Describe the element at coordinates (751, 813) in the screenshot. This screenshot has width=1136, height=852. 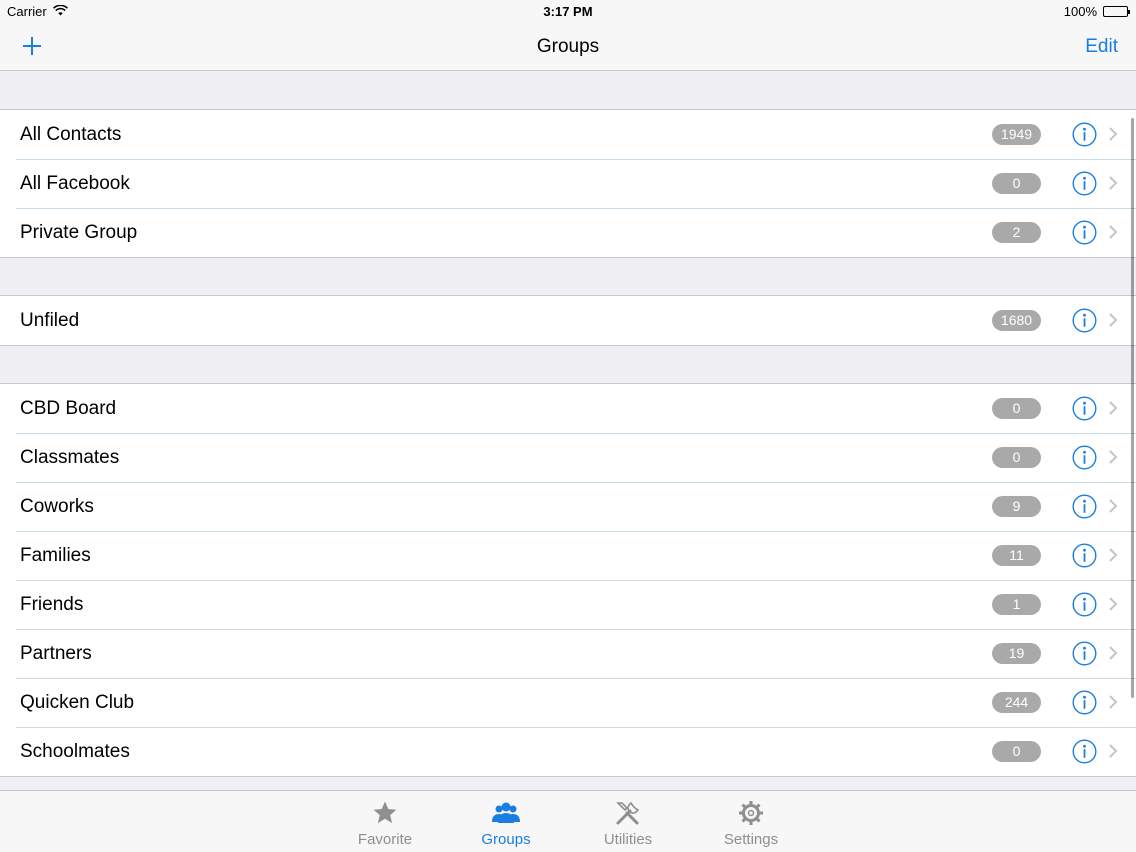
I see `gear-icon` at that location.